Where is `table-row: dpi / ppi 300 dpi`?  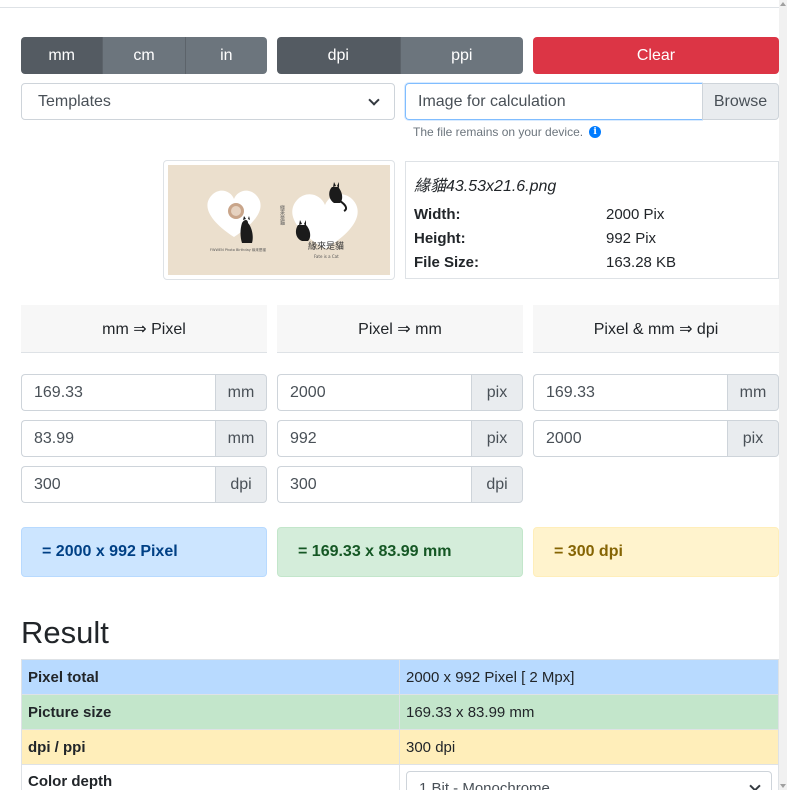
table-row: dpi / ppi 300 dpi is located at coordinates (400, 747).